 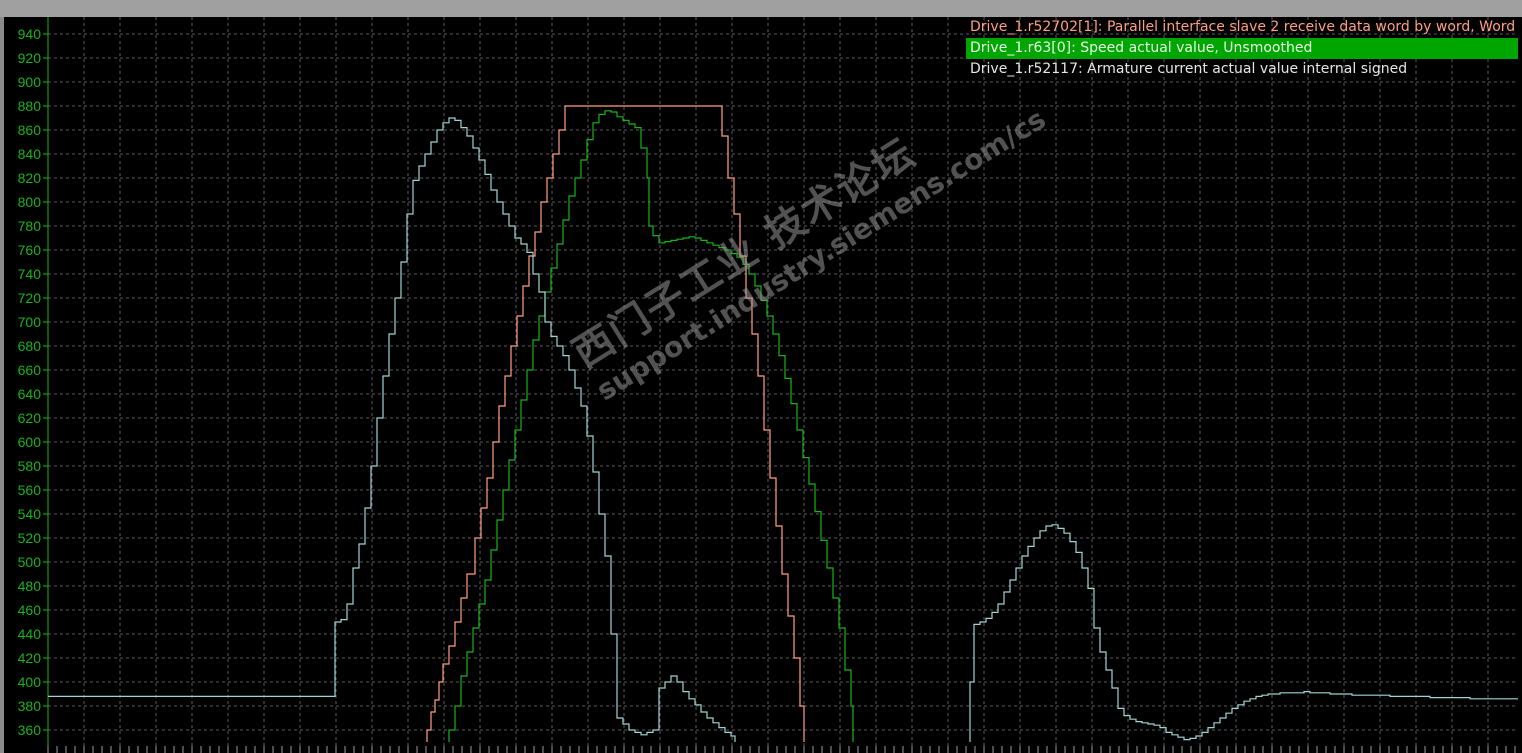 What do you see at coordinates (30, 130) in the screenshot?
I see `y-tick-label: 860` at bounding box center [30, 130].